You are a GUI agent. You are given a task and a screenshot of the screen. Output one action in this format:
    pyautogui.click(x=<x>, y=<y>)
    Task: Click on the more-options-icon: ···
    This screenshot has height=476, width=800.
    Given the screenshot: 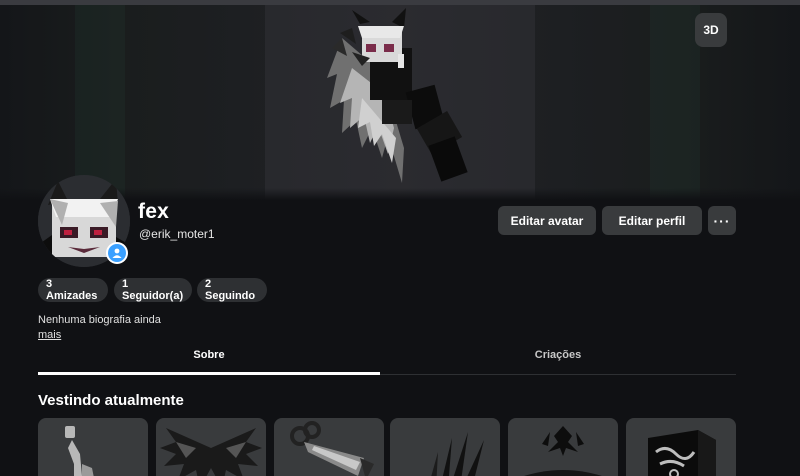 What is the action you would take?
    pyautogui.click(x=722, y=220)
    